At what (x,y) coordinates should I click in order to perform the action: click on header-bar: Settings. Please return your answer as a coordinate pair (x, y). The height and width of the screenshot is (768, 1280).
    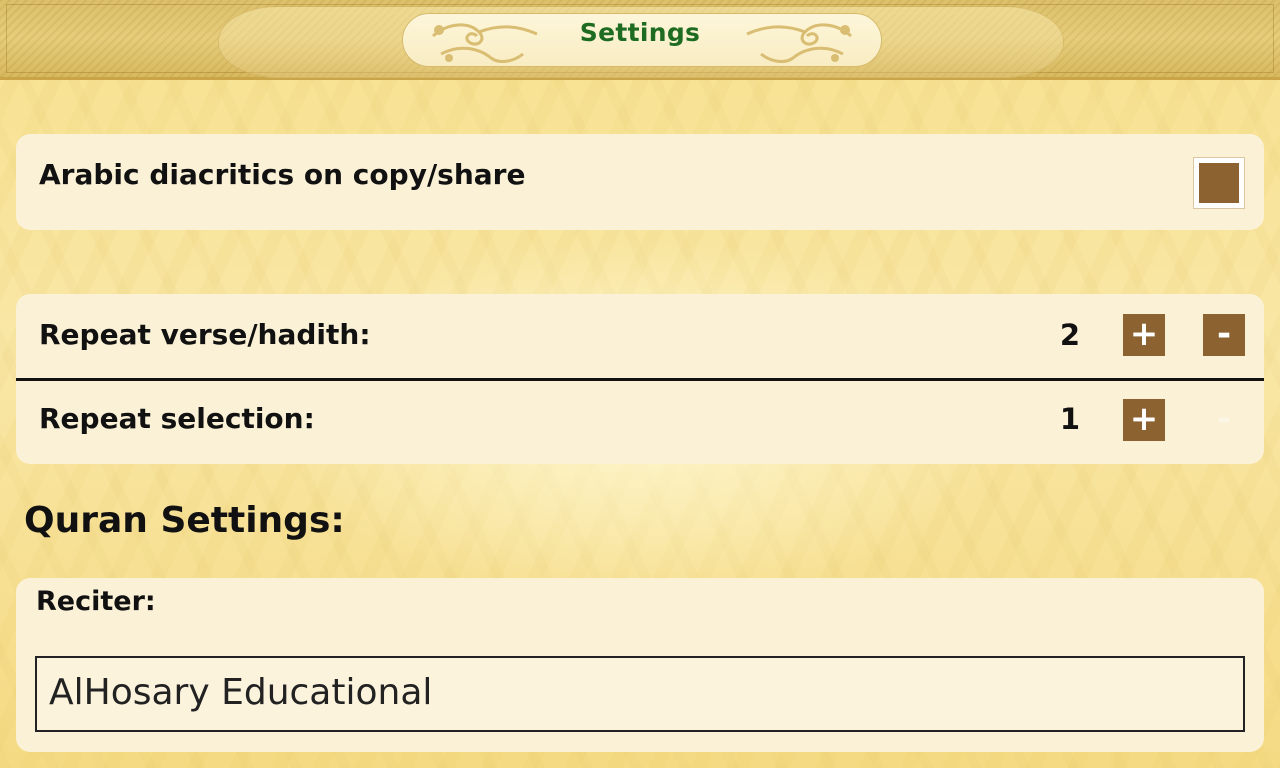
    Looking at the image, I should click on (640, 40).